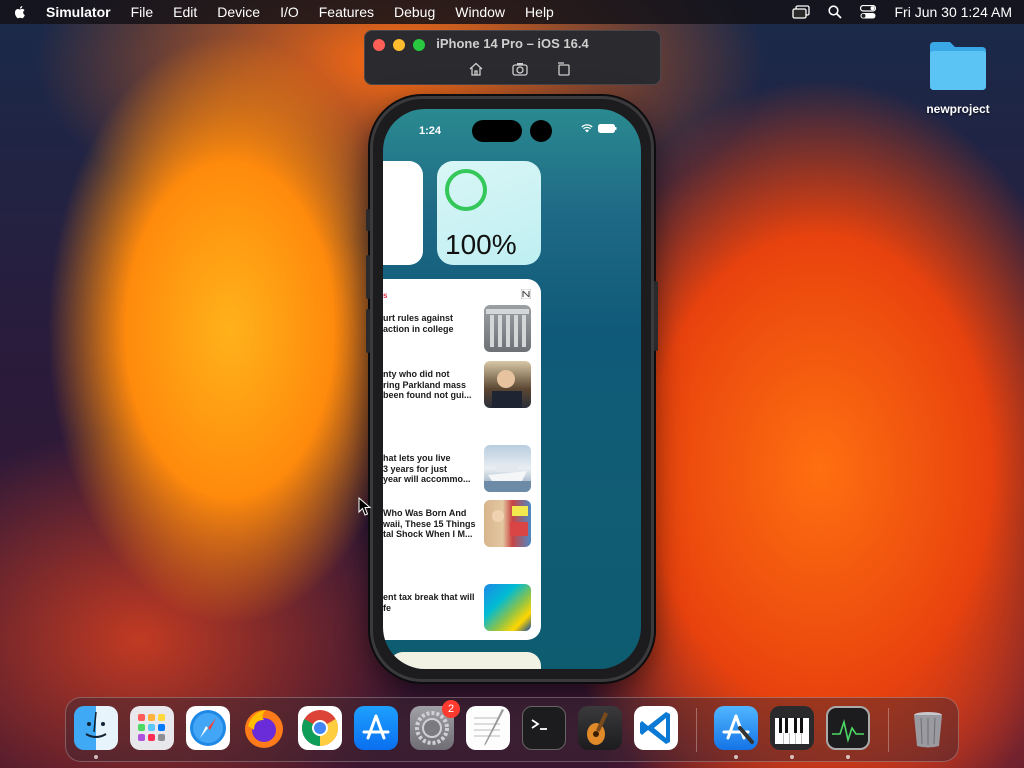 This screenshot has width=1024, height=768. I want to click on spotlight-search-icon, so click(835, 12).